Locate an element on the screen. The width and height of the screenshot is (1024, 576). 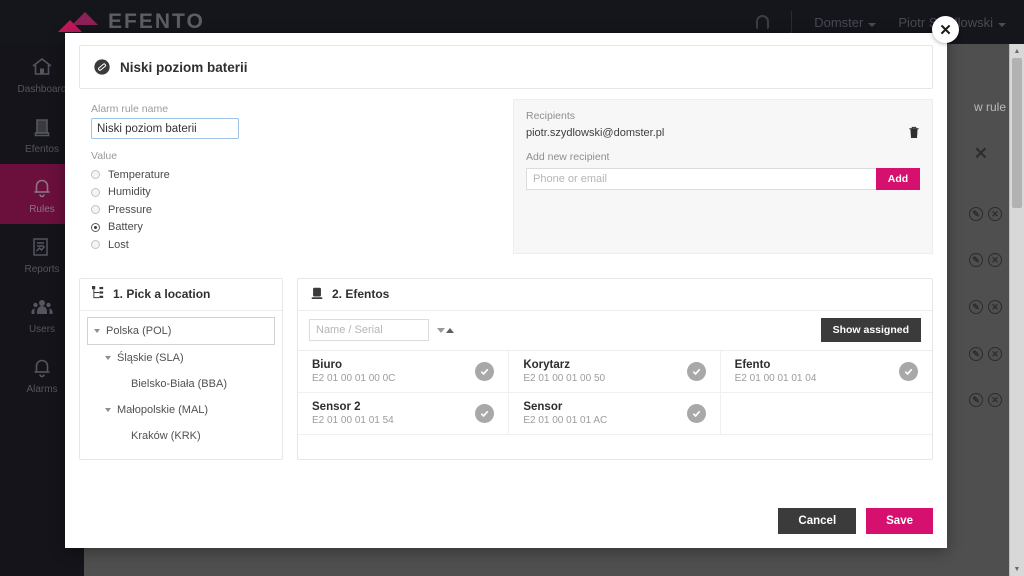
home-icon is located at coordinates (42, 67).